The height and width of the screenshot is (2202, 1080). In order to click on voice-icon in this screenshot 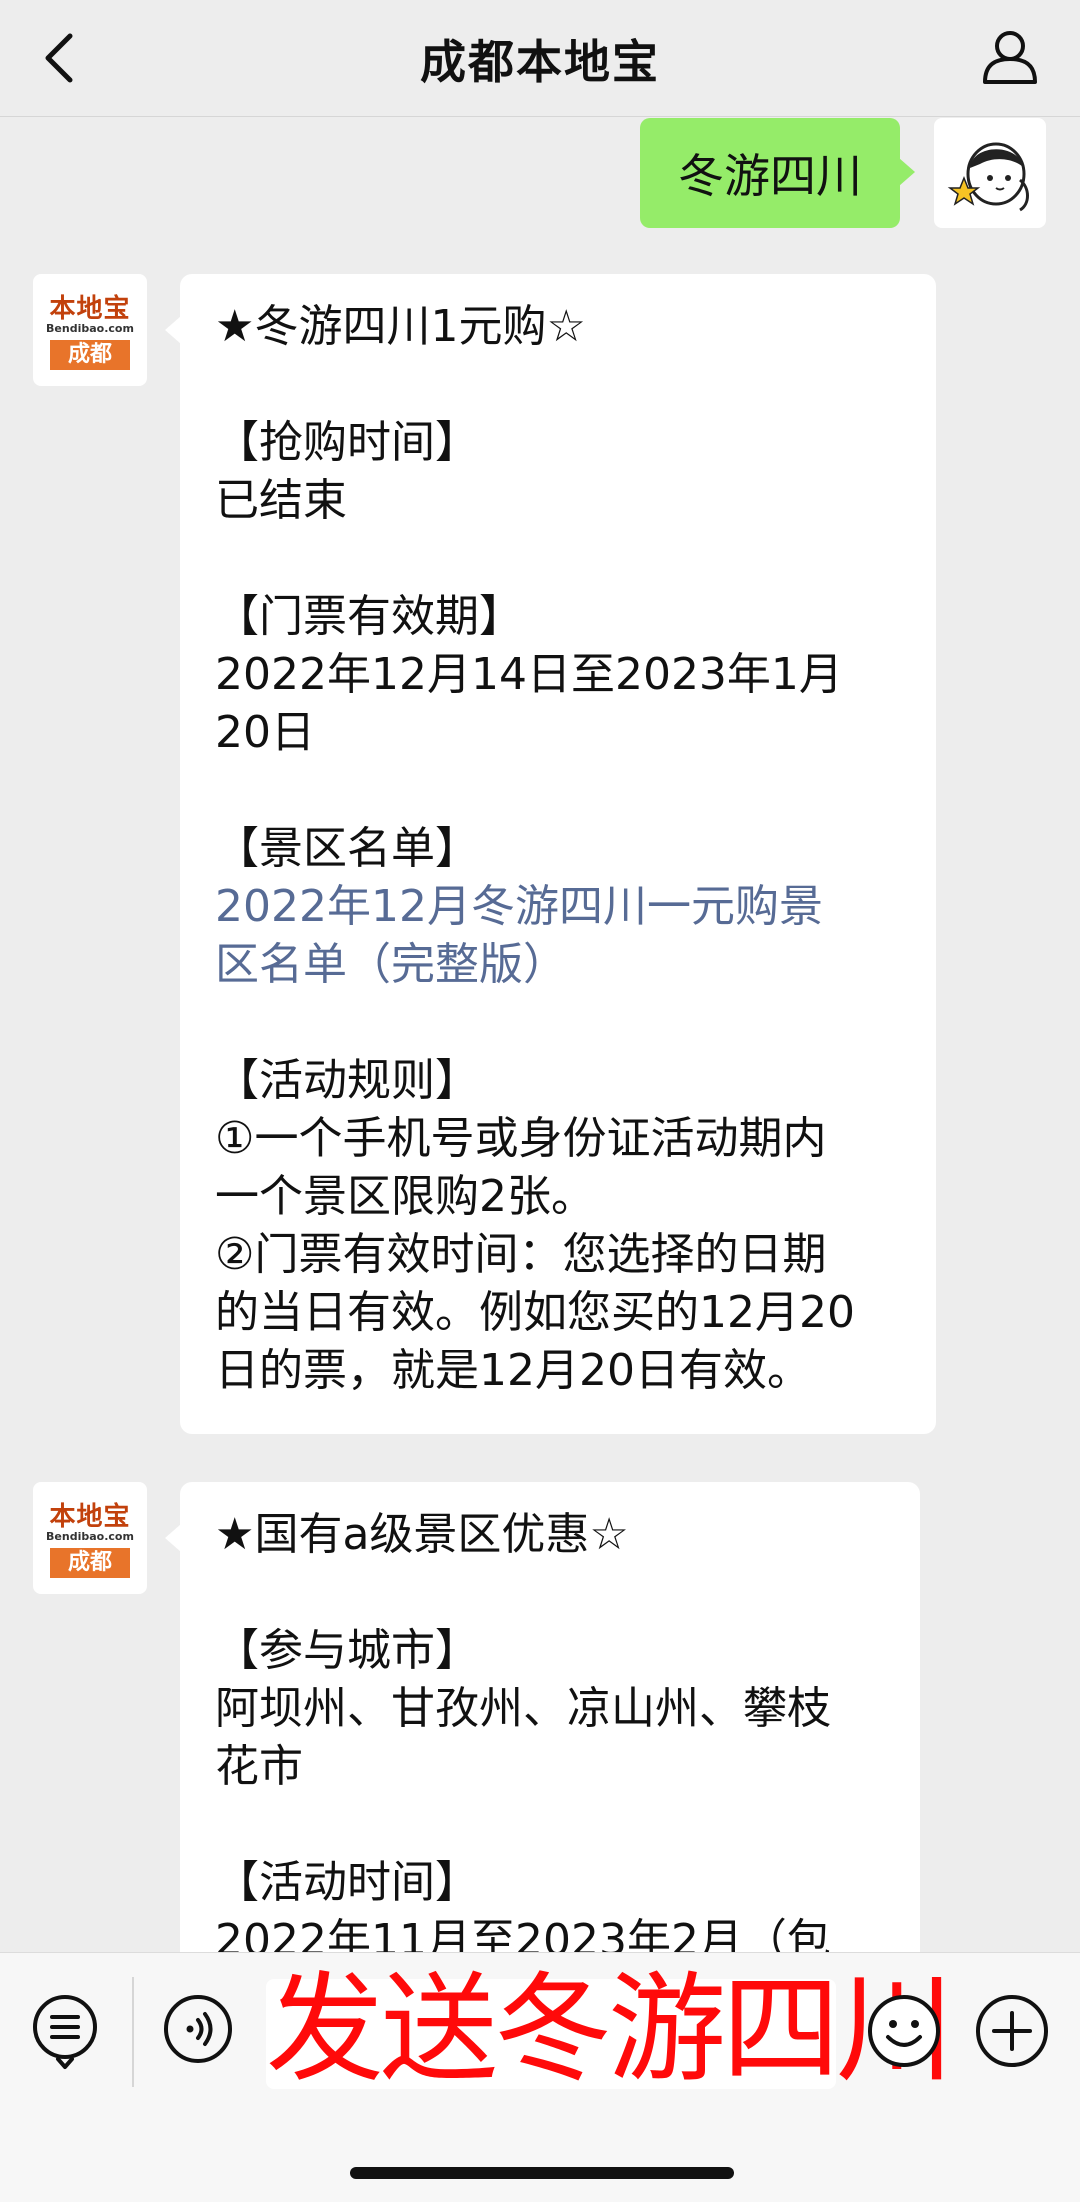, I will do `click(198, 2029)`.